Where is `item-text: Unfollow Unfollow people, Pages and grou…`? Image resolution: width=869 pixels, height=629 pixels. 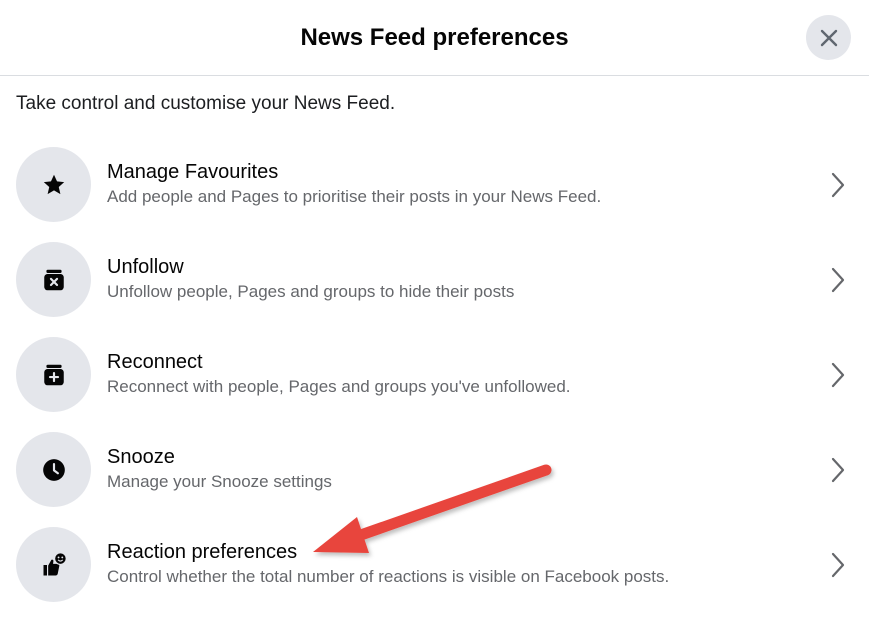
item-text: Unfollow Unfollow people, Pages and grou… is located at coordinates (310, 279).